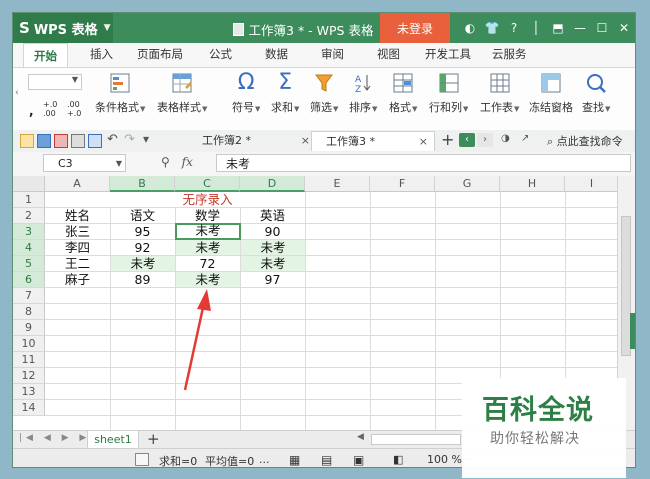 This screenshot has height=479, width=650. I want to click on tab-review: 审阅, so click(332, 54).